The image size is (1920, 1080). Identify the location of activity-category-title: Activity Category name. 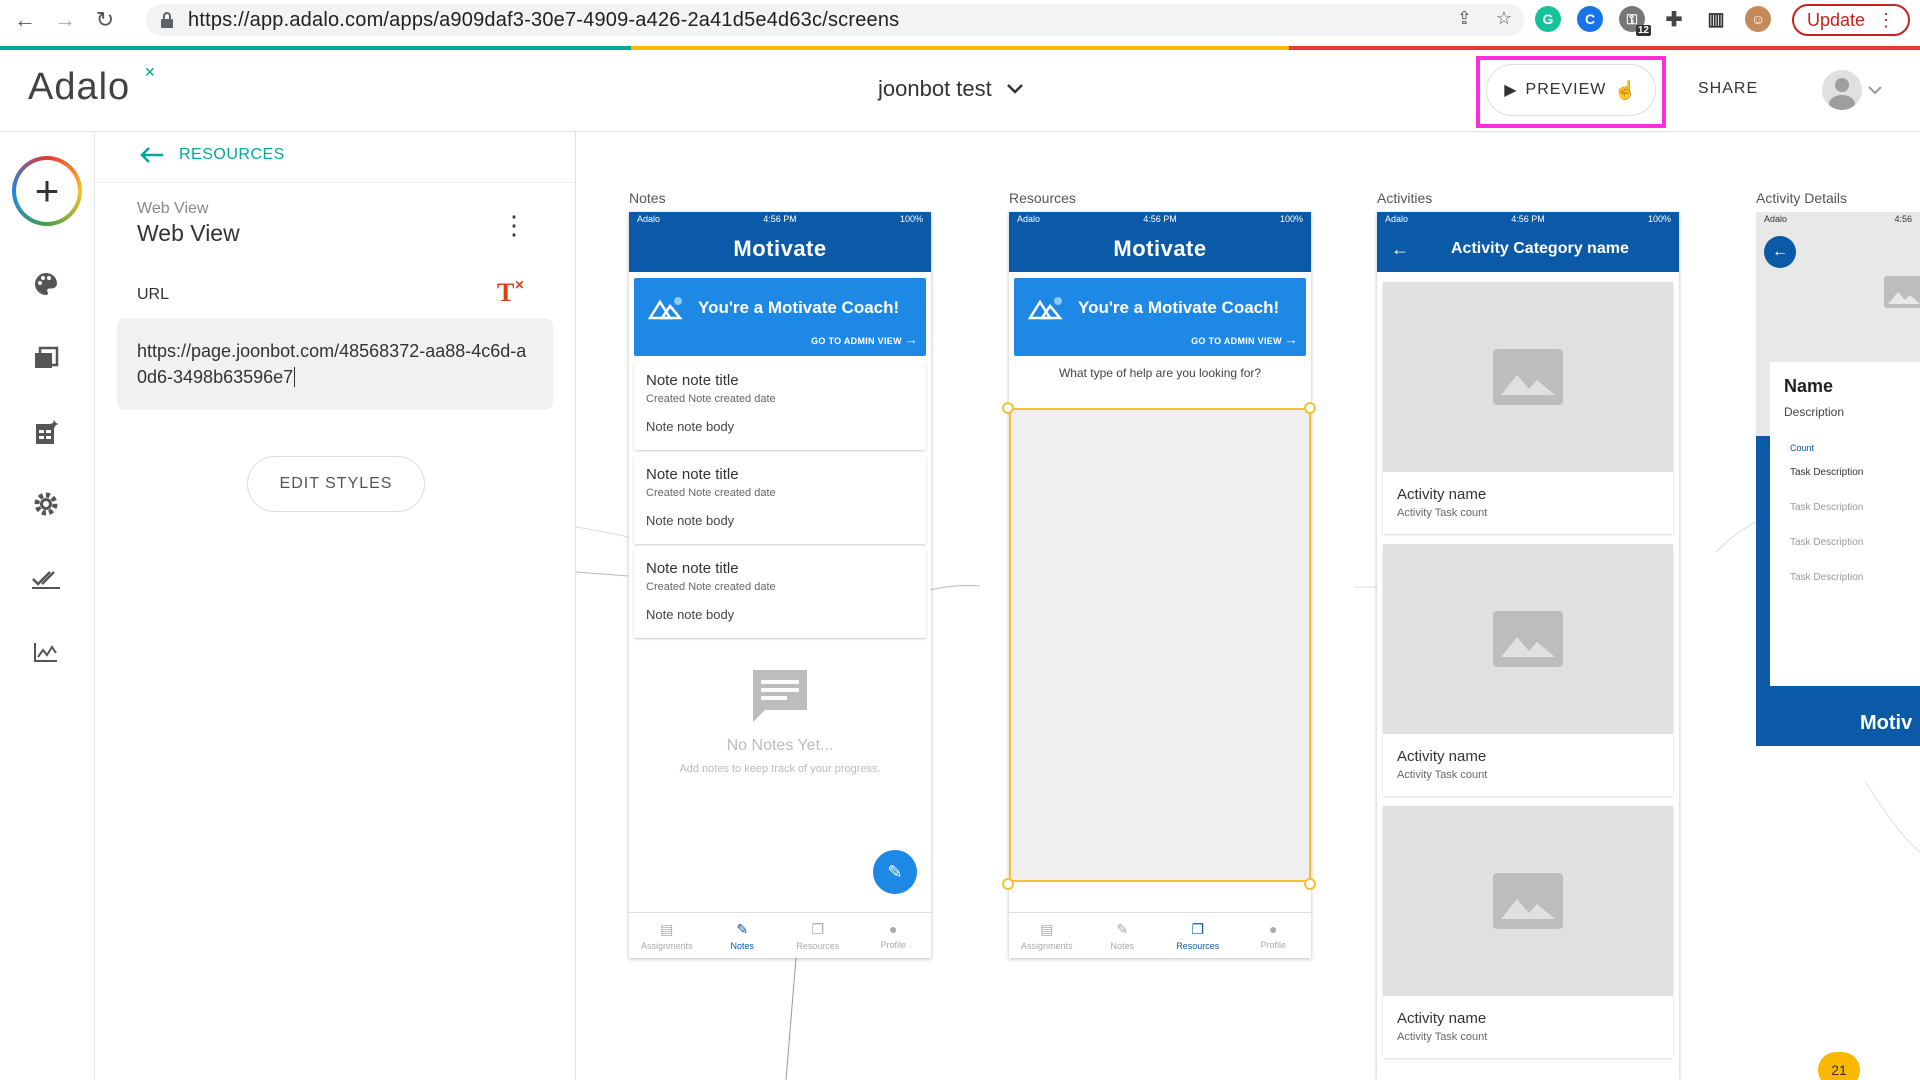
(1540, 248).